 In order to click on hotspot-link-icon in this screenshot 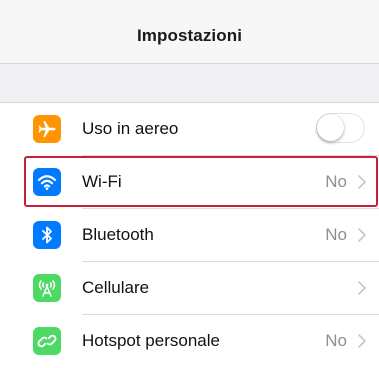, I will do `click(47, 341)`.